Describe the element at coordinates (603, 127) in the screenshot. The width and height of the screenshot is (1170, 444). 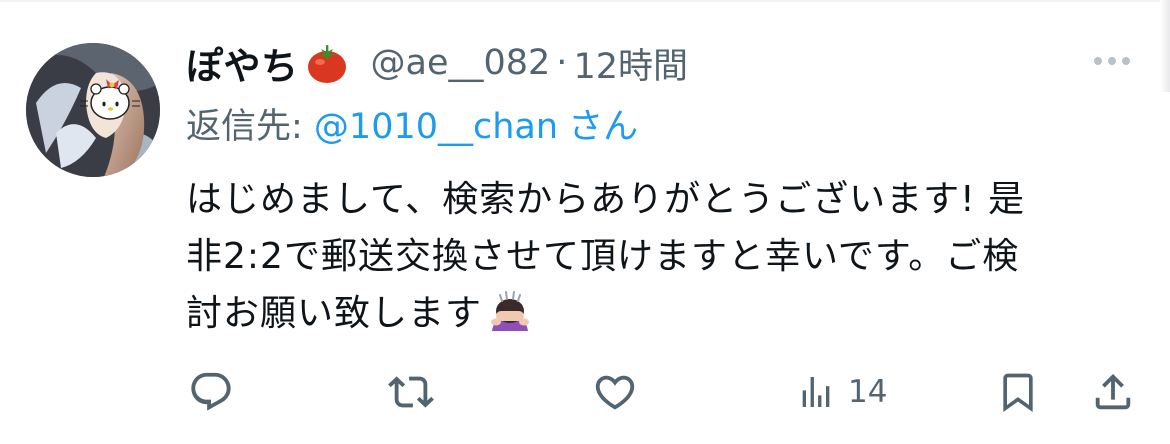
I see `reply-suffix: さん` at that location.